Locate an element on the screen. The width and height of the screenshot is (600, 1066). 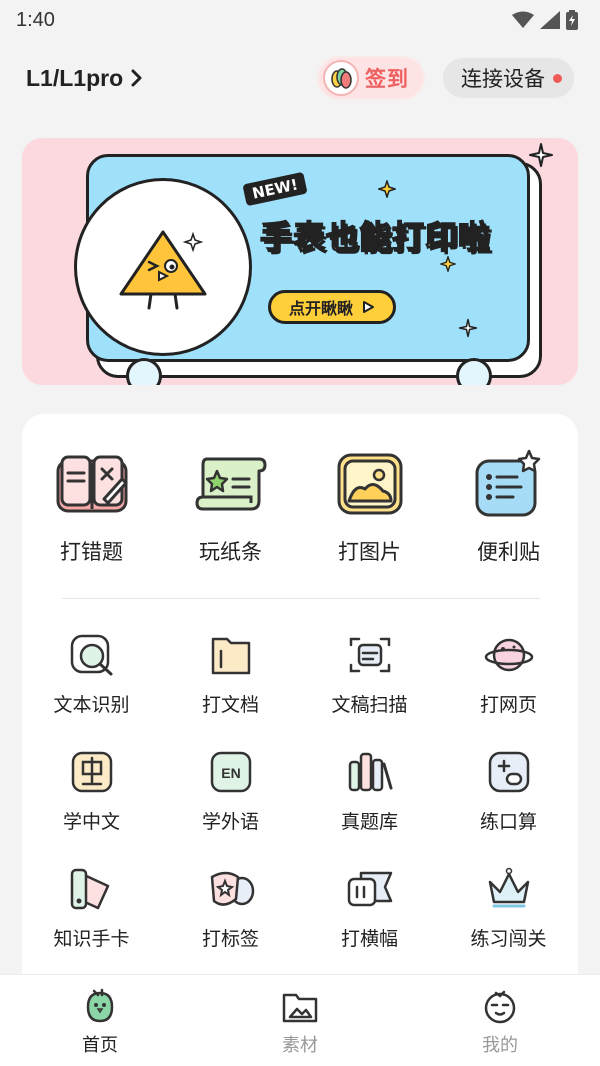
header: L1/L1pro 签到 连接设备 is located at coordinates (300, 78).